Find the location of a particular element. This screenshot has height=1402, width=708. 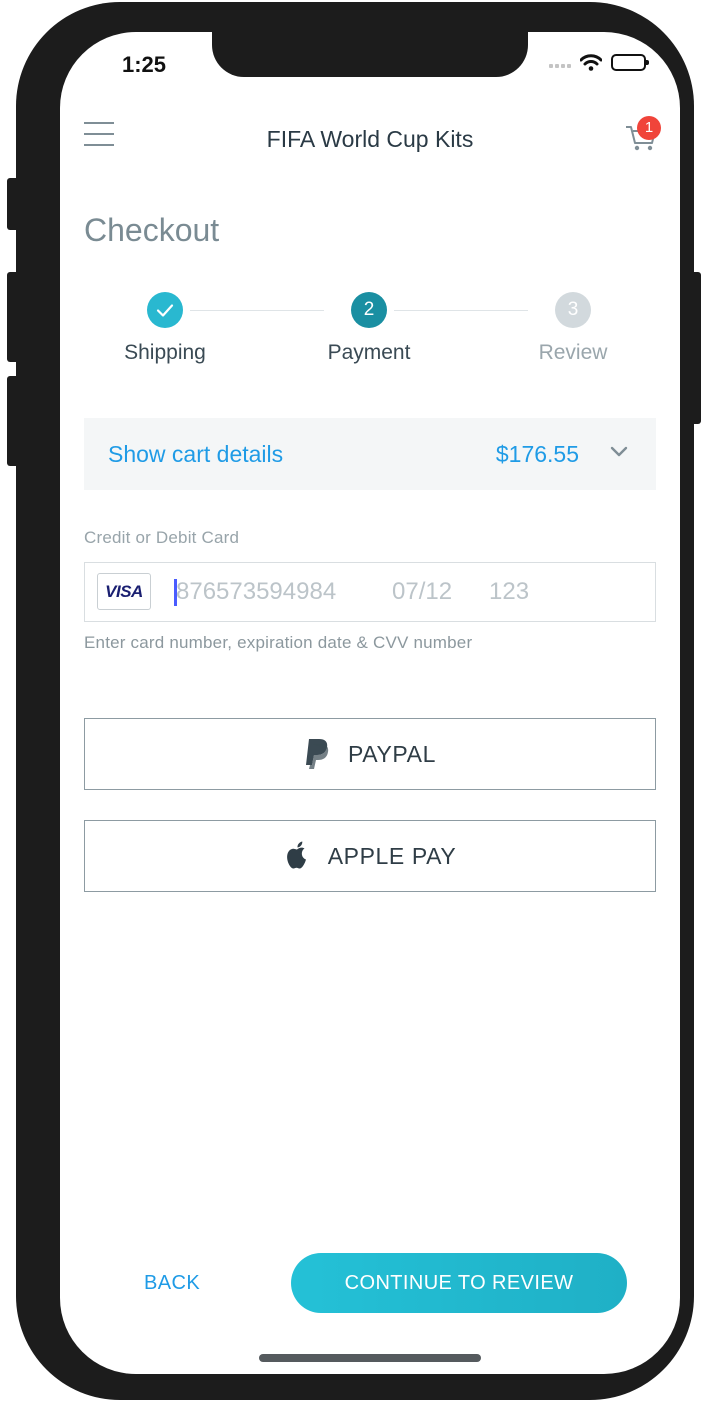

paypal-label: PAYPAL is located at coordinates (392, 753).